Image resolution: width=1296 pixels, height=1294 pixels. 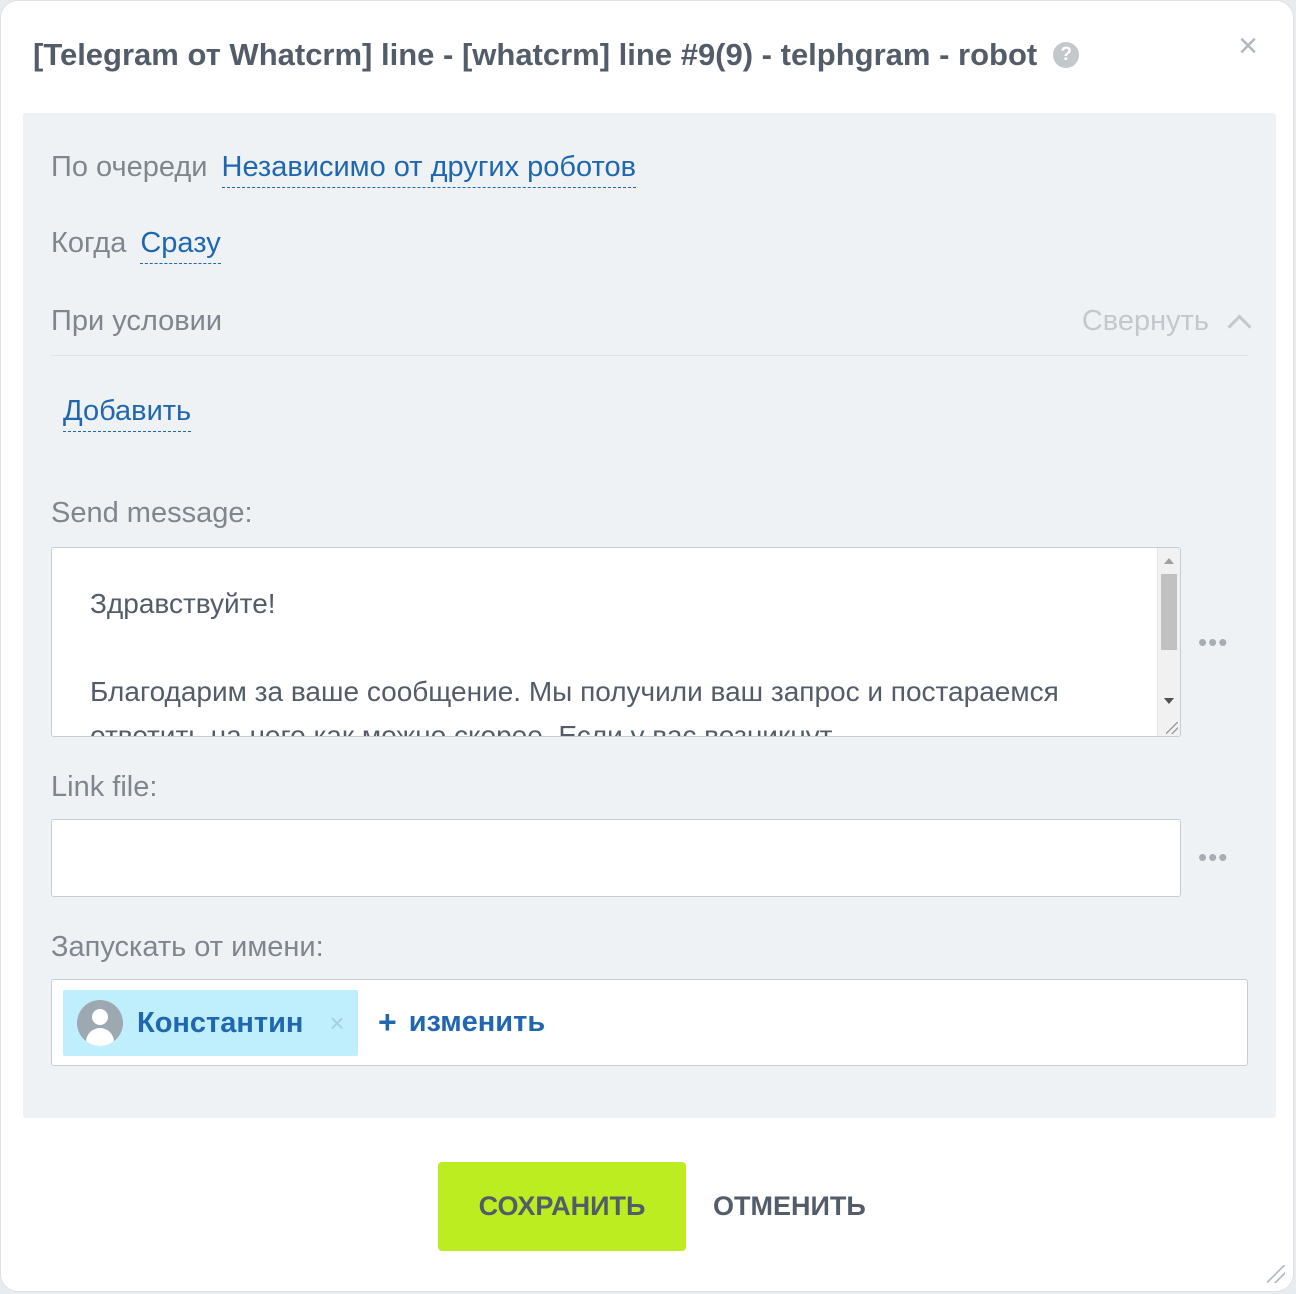 I want to click on user-tag: Константин ×, so click(x=210, y=1023).